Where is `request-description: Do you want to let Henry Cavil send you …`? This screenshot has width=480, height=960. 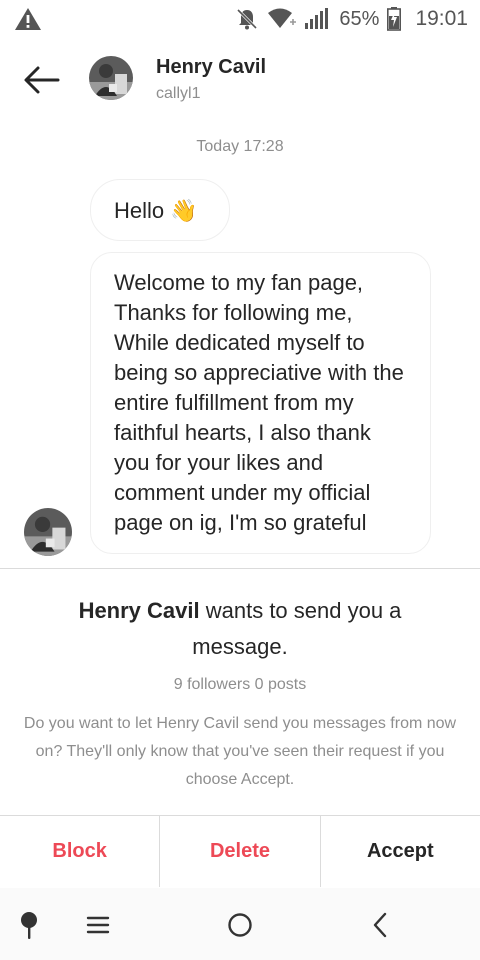 request-description: Do you want to let Henry Cavil send you … is located at coordinates (240, 751).